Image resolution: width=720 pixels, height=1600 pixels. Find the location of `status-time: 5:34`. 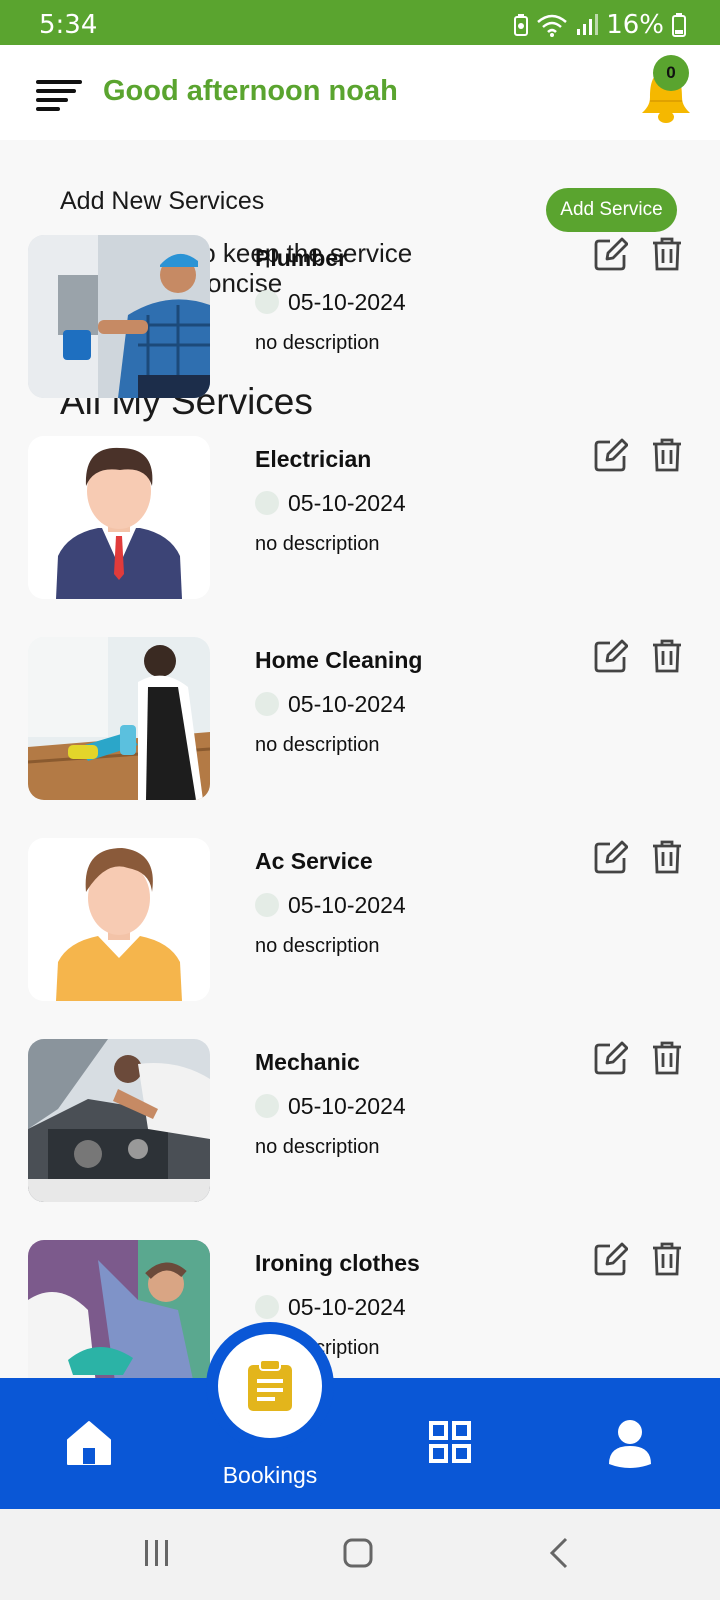

status-time: 5:34 is located at coordinates (68, 25).